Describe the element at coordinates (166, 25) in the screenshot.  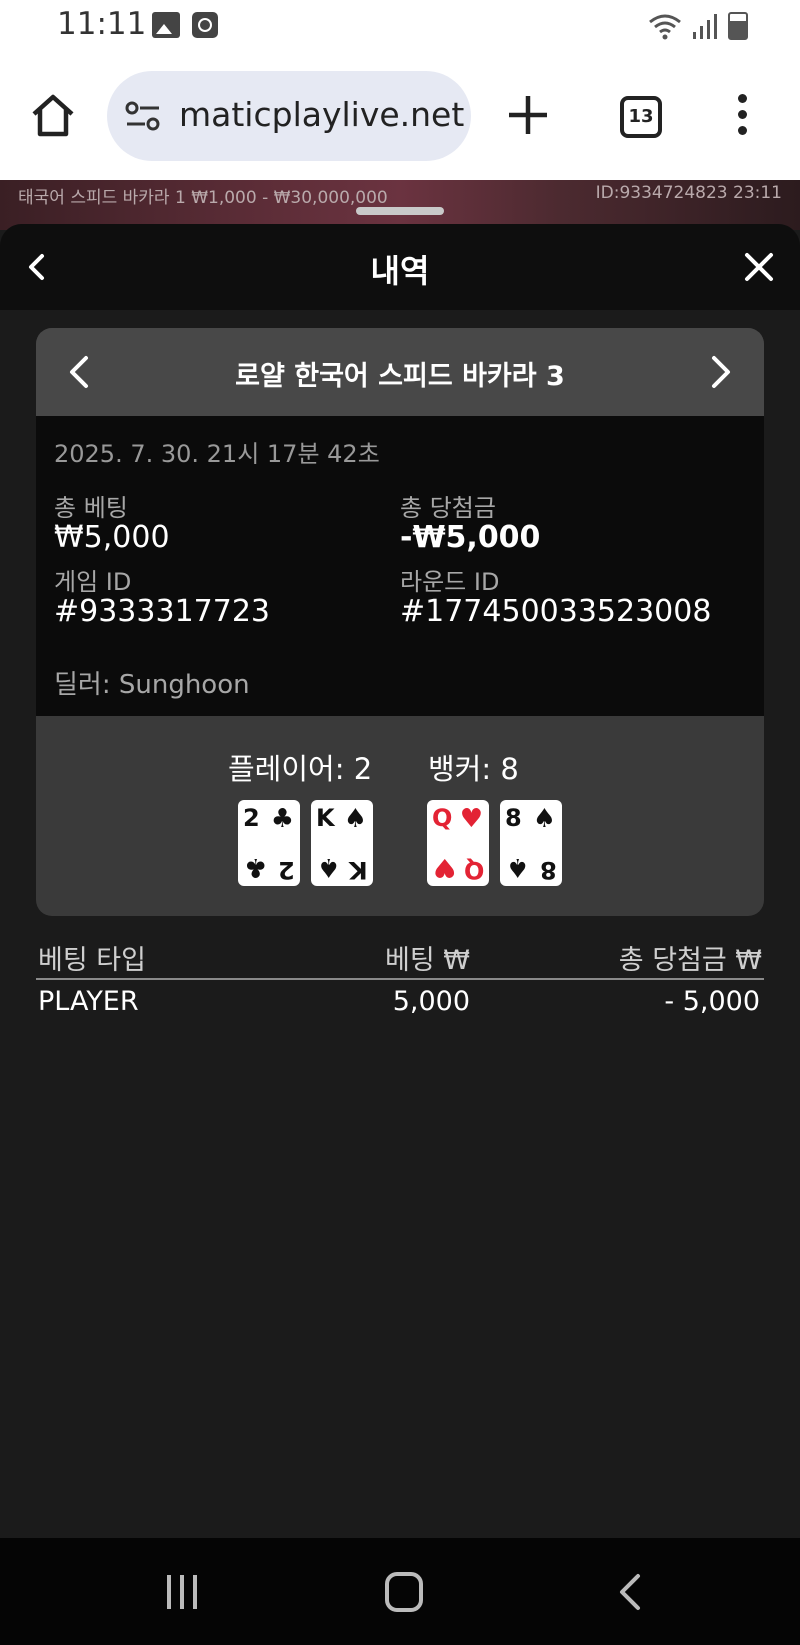
I see `image-notification-icon` at that location.